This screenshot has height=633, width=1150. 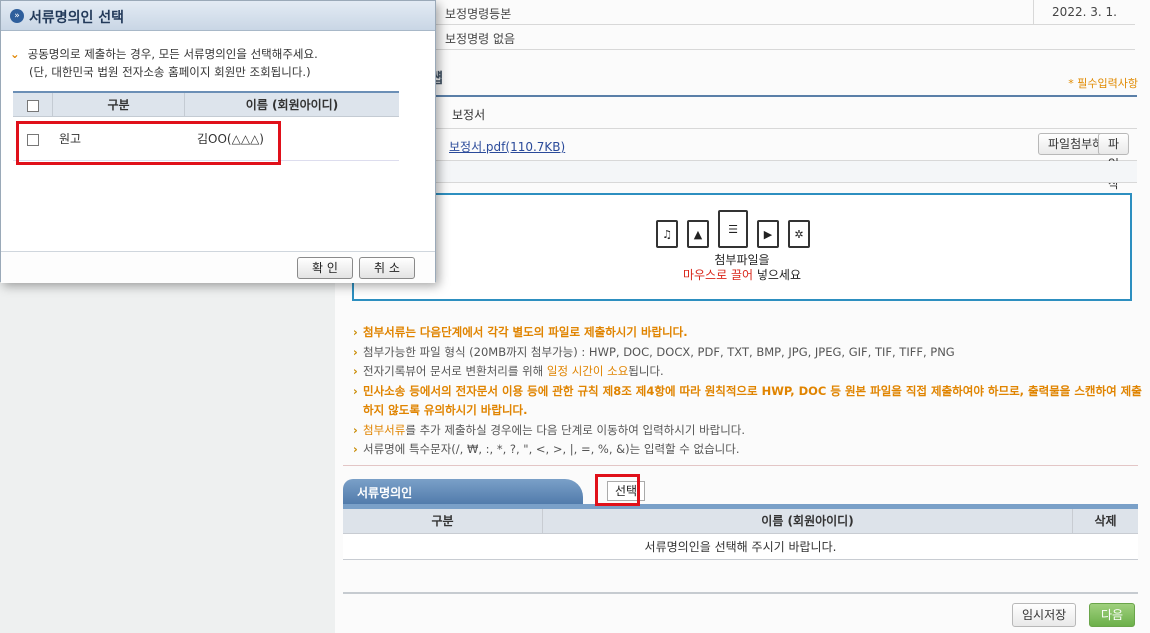 I want to click on dialog-message-line2: (단, 대한민국 법원 전자소송 홈페이지 회원만 조회됩니다.), so click(x=170, y=72).